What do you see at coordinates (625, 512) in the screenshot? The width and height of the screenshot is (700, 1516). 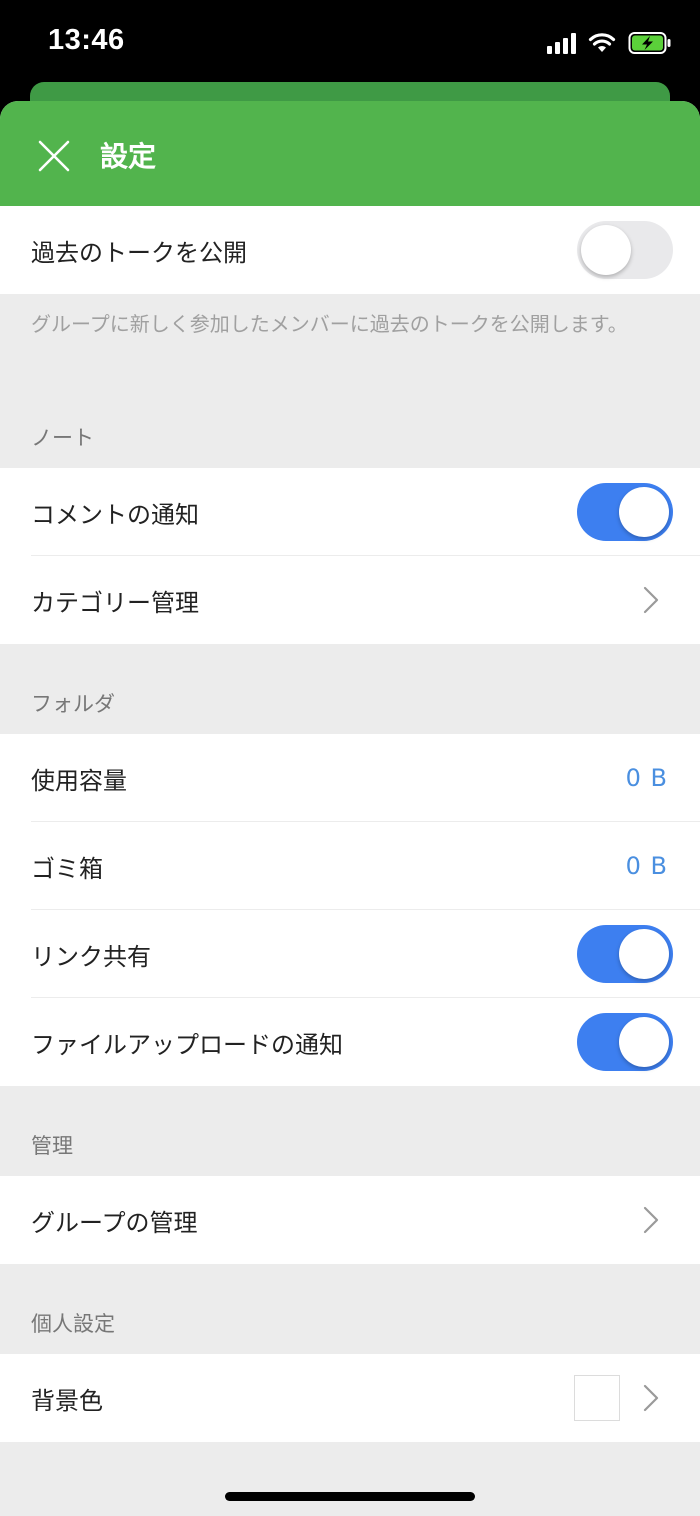 I see `comment-notify-toggle` at bounding box center [625, 512].